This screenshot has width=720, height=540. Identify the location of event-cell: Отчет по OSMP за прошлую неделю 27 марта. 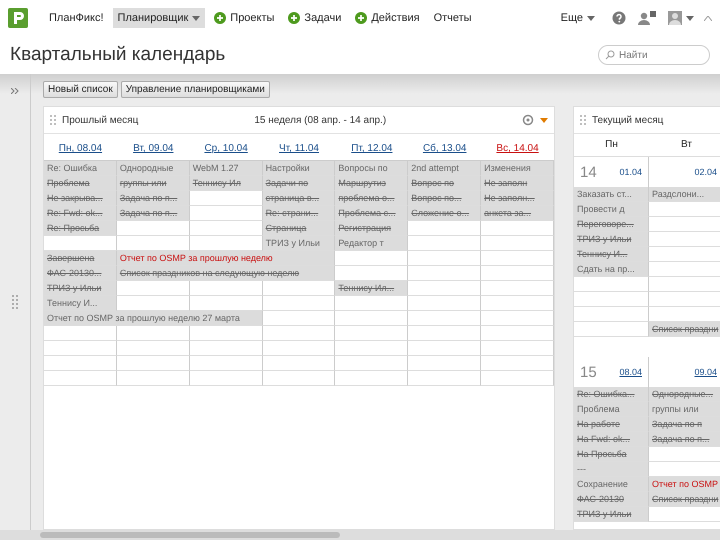
(153, 318).